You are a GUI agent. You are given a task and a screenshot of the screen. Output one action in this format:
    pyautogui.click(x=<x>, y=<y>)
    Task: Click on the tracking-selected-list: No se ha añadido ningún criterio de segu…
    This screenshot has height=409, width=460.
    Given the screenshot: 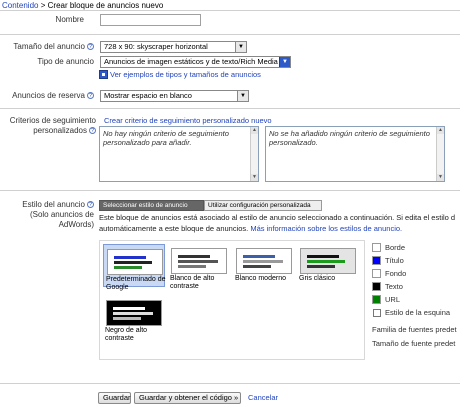 What is the action you would take?
    pyautogui.click(x=355, y=154)
    